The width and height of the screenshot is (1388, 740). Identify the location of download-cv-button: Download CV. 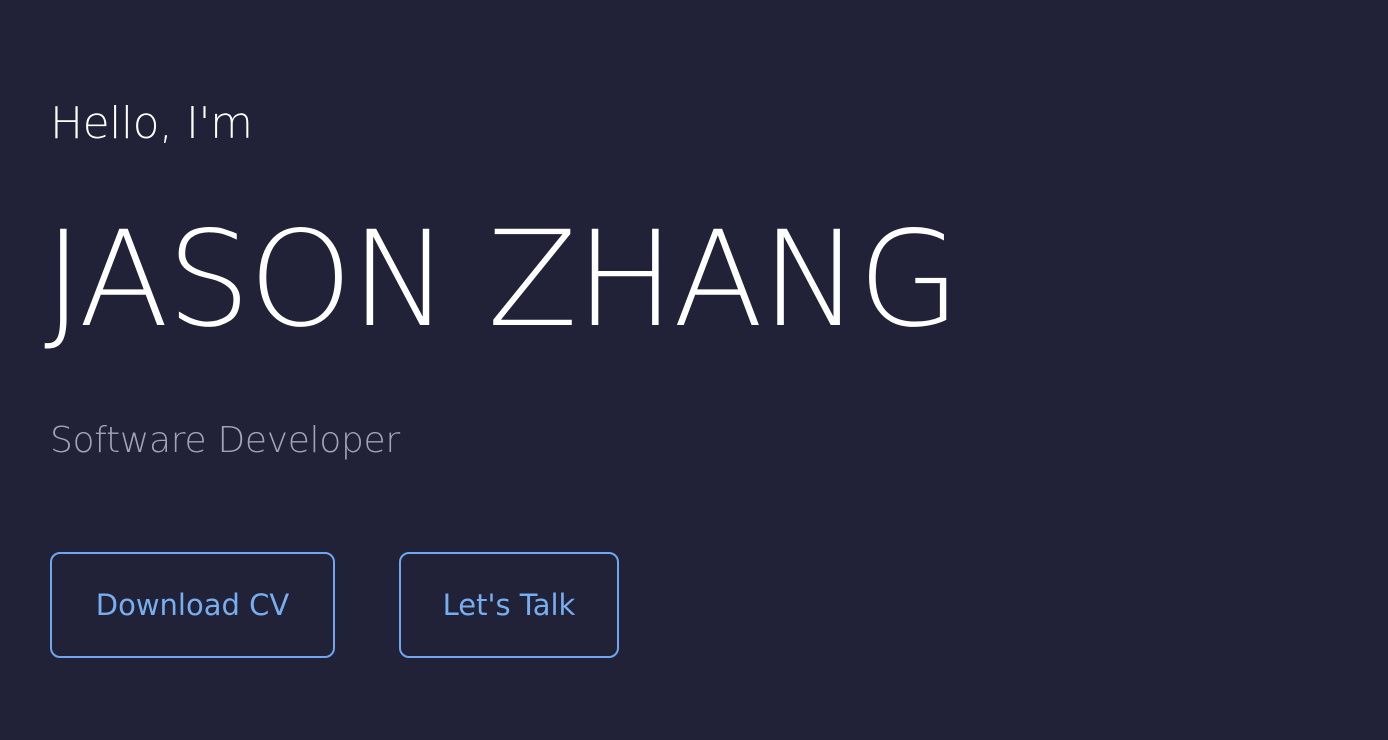
(192, 605).